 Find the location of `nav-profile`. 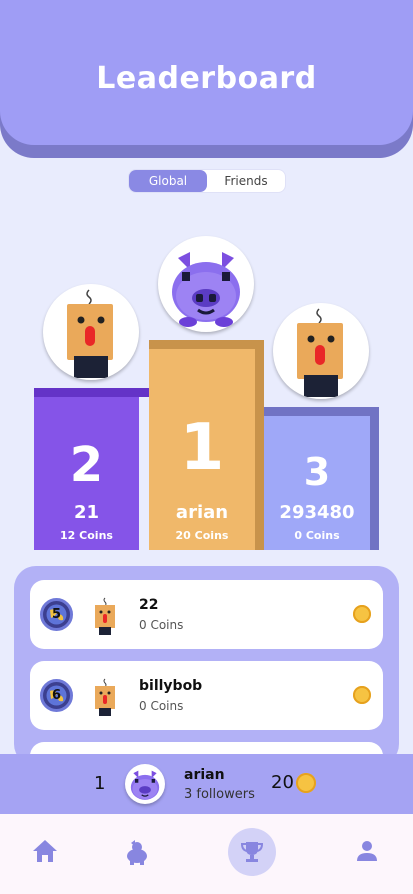

nav-profile is located at coordinates (367, 851).